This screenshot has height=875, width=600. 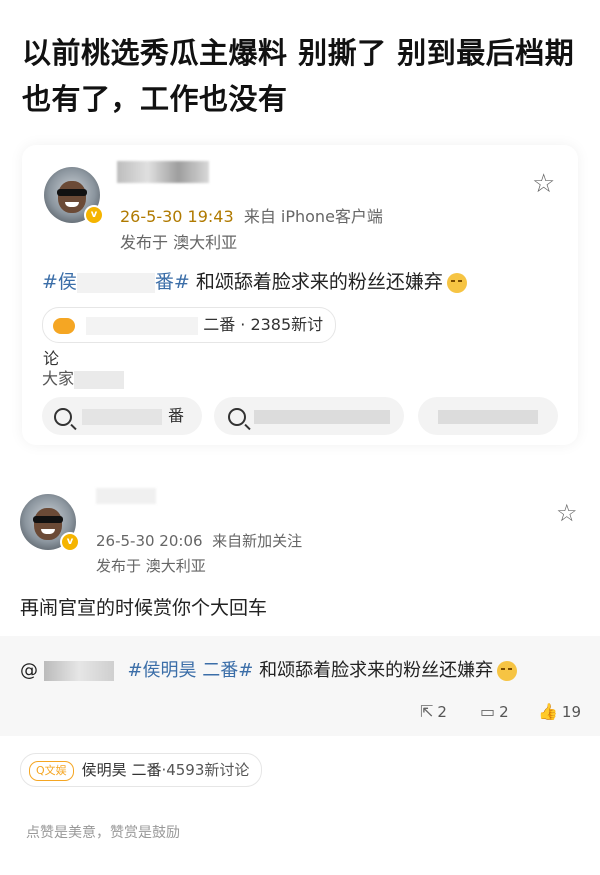 What do you see at coordinates (298, 76) in the screenshot?
I see `page-title: 以前桃选秀瓜主爆料 别撕了 别到最后档期也有了，工作也没有` at bounding box center [298, 76].